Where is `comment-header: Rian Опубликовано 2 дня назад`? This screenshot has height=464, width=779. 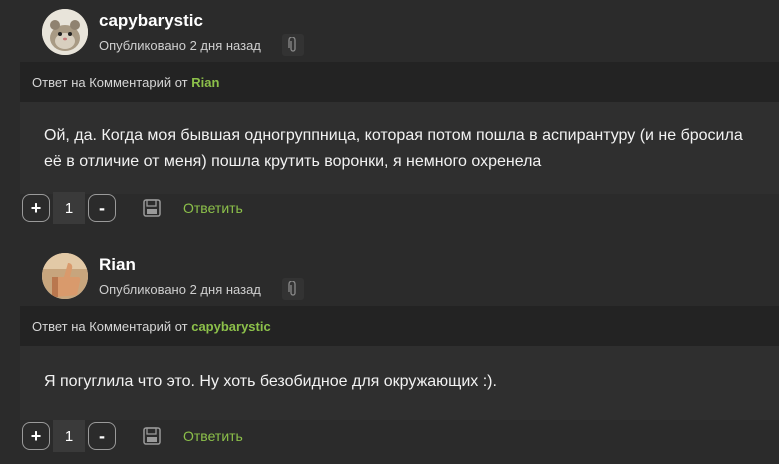
comment-header: Rian Опубликовано 2 дня назад is located at coordinates (399, 275).